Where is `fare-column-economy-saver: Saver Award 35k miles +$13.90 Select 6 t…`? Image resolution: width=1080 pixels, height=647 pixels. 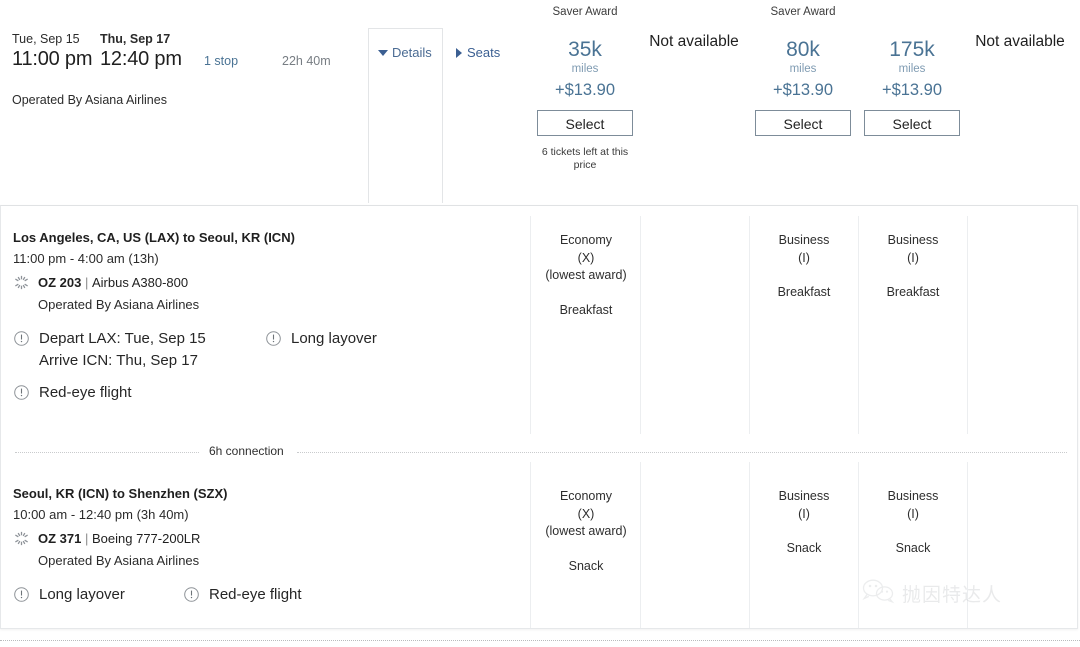
fare-column-economy-saver: Saver Award 35k miles +$13.90 Select 6 t… is located at coordinates (585, 86).